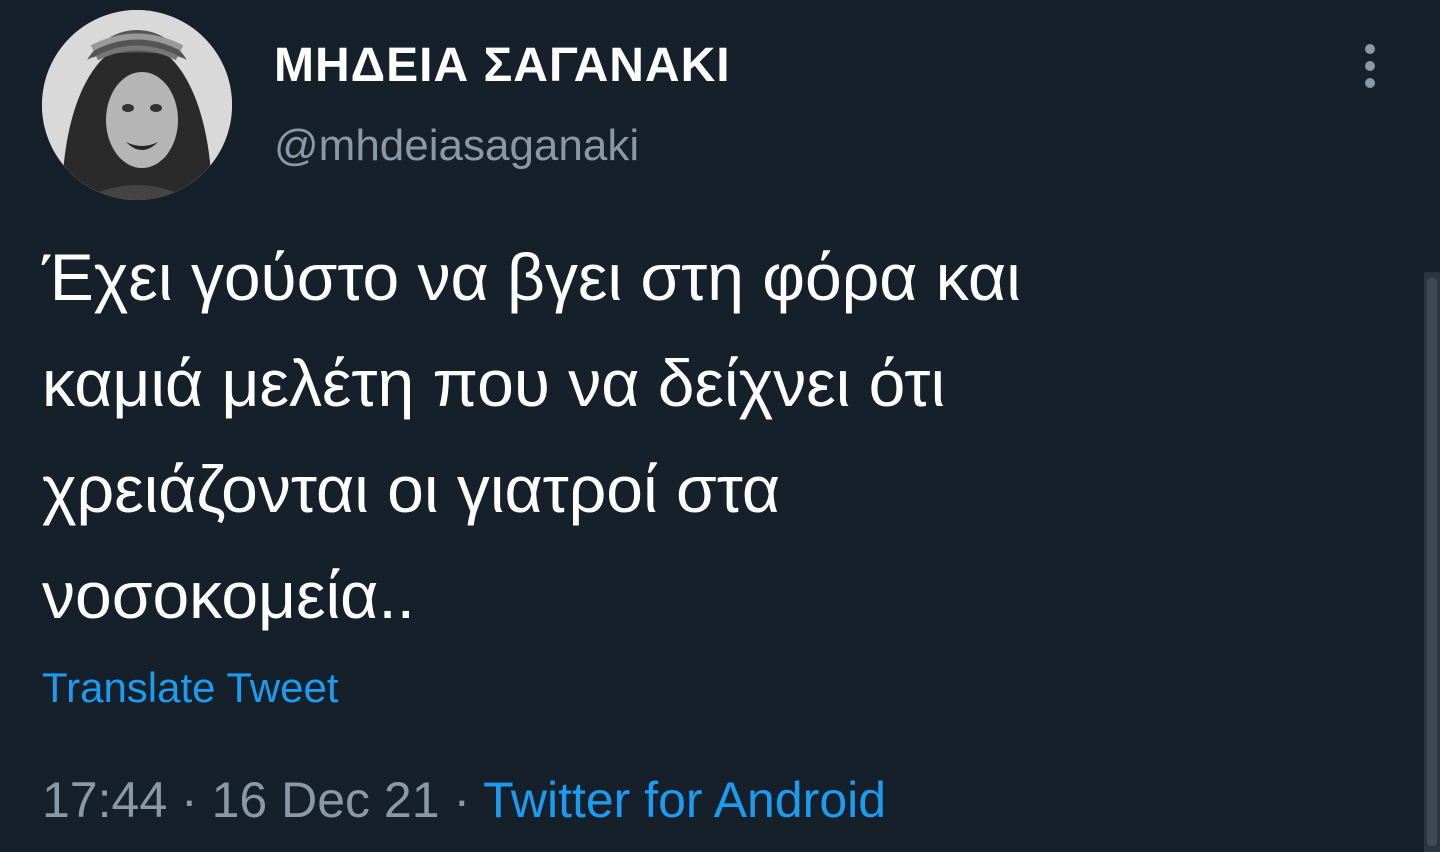  I want to click on avatar-photo, so click(137, 105).